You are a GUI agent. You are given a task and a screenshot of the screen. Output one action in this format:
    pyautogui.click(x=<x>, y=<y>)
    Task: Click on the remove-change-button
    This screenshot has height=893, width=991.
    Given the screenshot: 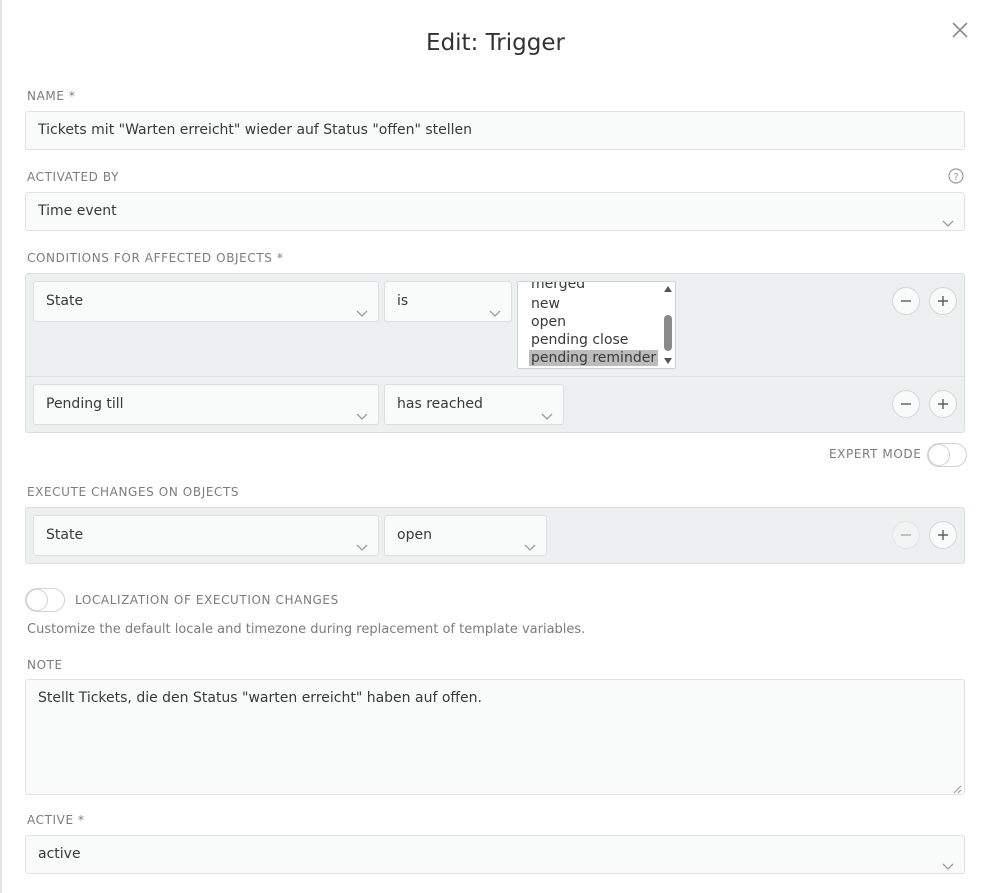 What is the action you would take?
    pyautogui.click(x=906, y=535)
    